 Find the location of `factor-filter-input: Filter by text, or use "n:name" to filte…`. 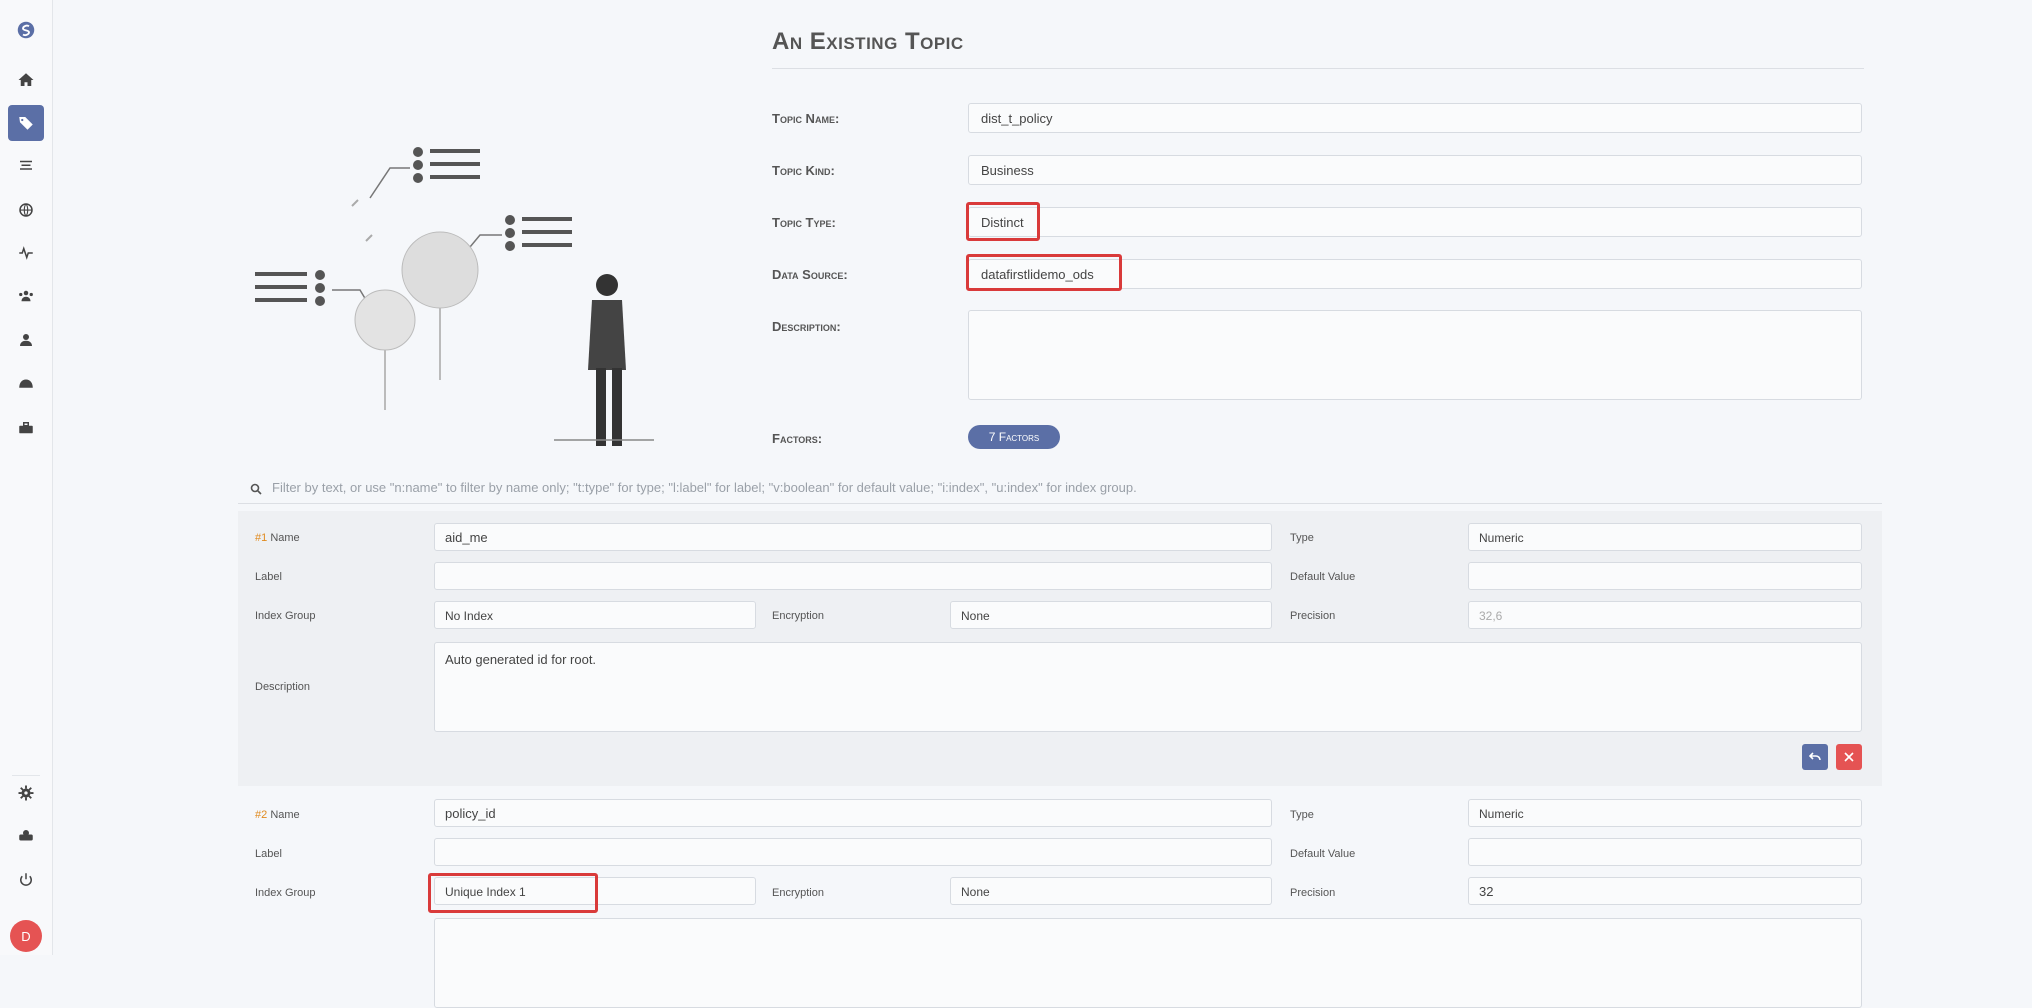

factor-filter-input: Filter by text, or use "n:name" to filte… is located at coordinates (1072, 487).